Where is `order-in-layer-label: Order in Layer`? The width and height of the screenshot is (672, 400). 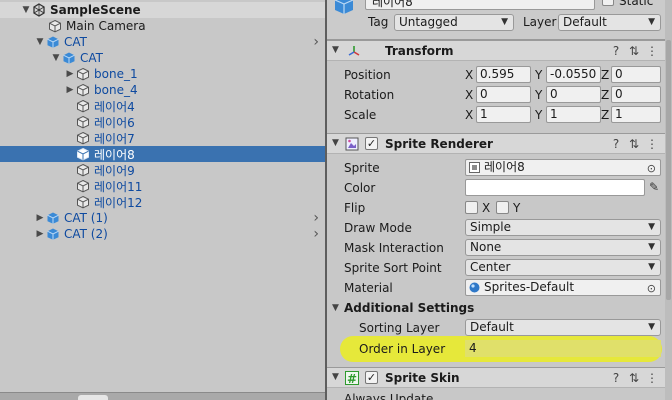 order-in-layer-label: Order in Layer is located at coordinates (402, 349).